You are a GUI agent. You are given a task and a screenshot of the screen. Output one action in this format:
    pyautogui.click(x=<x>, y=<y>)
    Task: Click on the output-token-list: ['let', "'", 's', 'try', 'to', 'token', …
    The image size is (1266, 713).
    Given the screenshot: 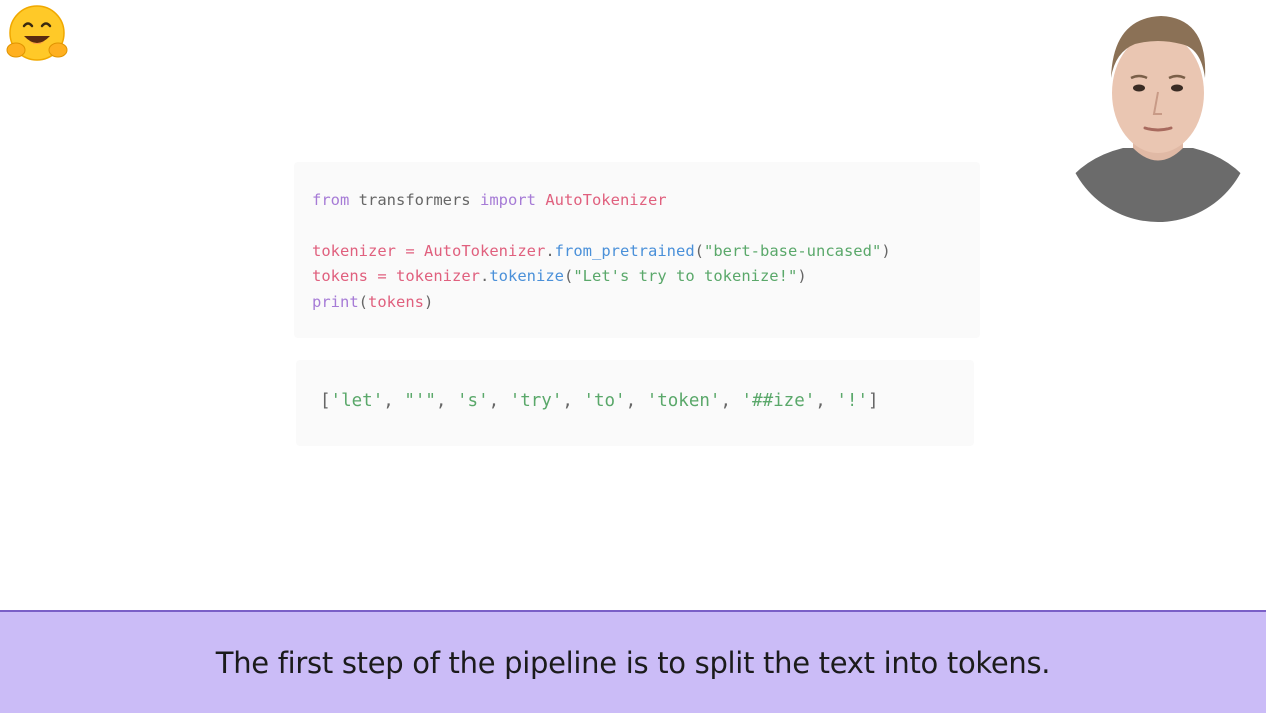 What is the action you would take?
    pyautogui.click(x=599, y=401)
    